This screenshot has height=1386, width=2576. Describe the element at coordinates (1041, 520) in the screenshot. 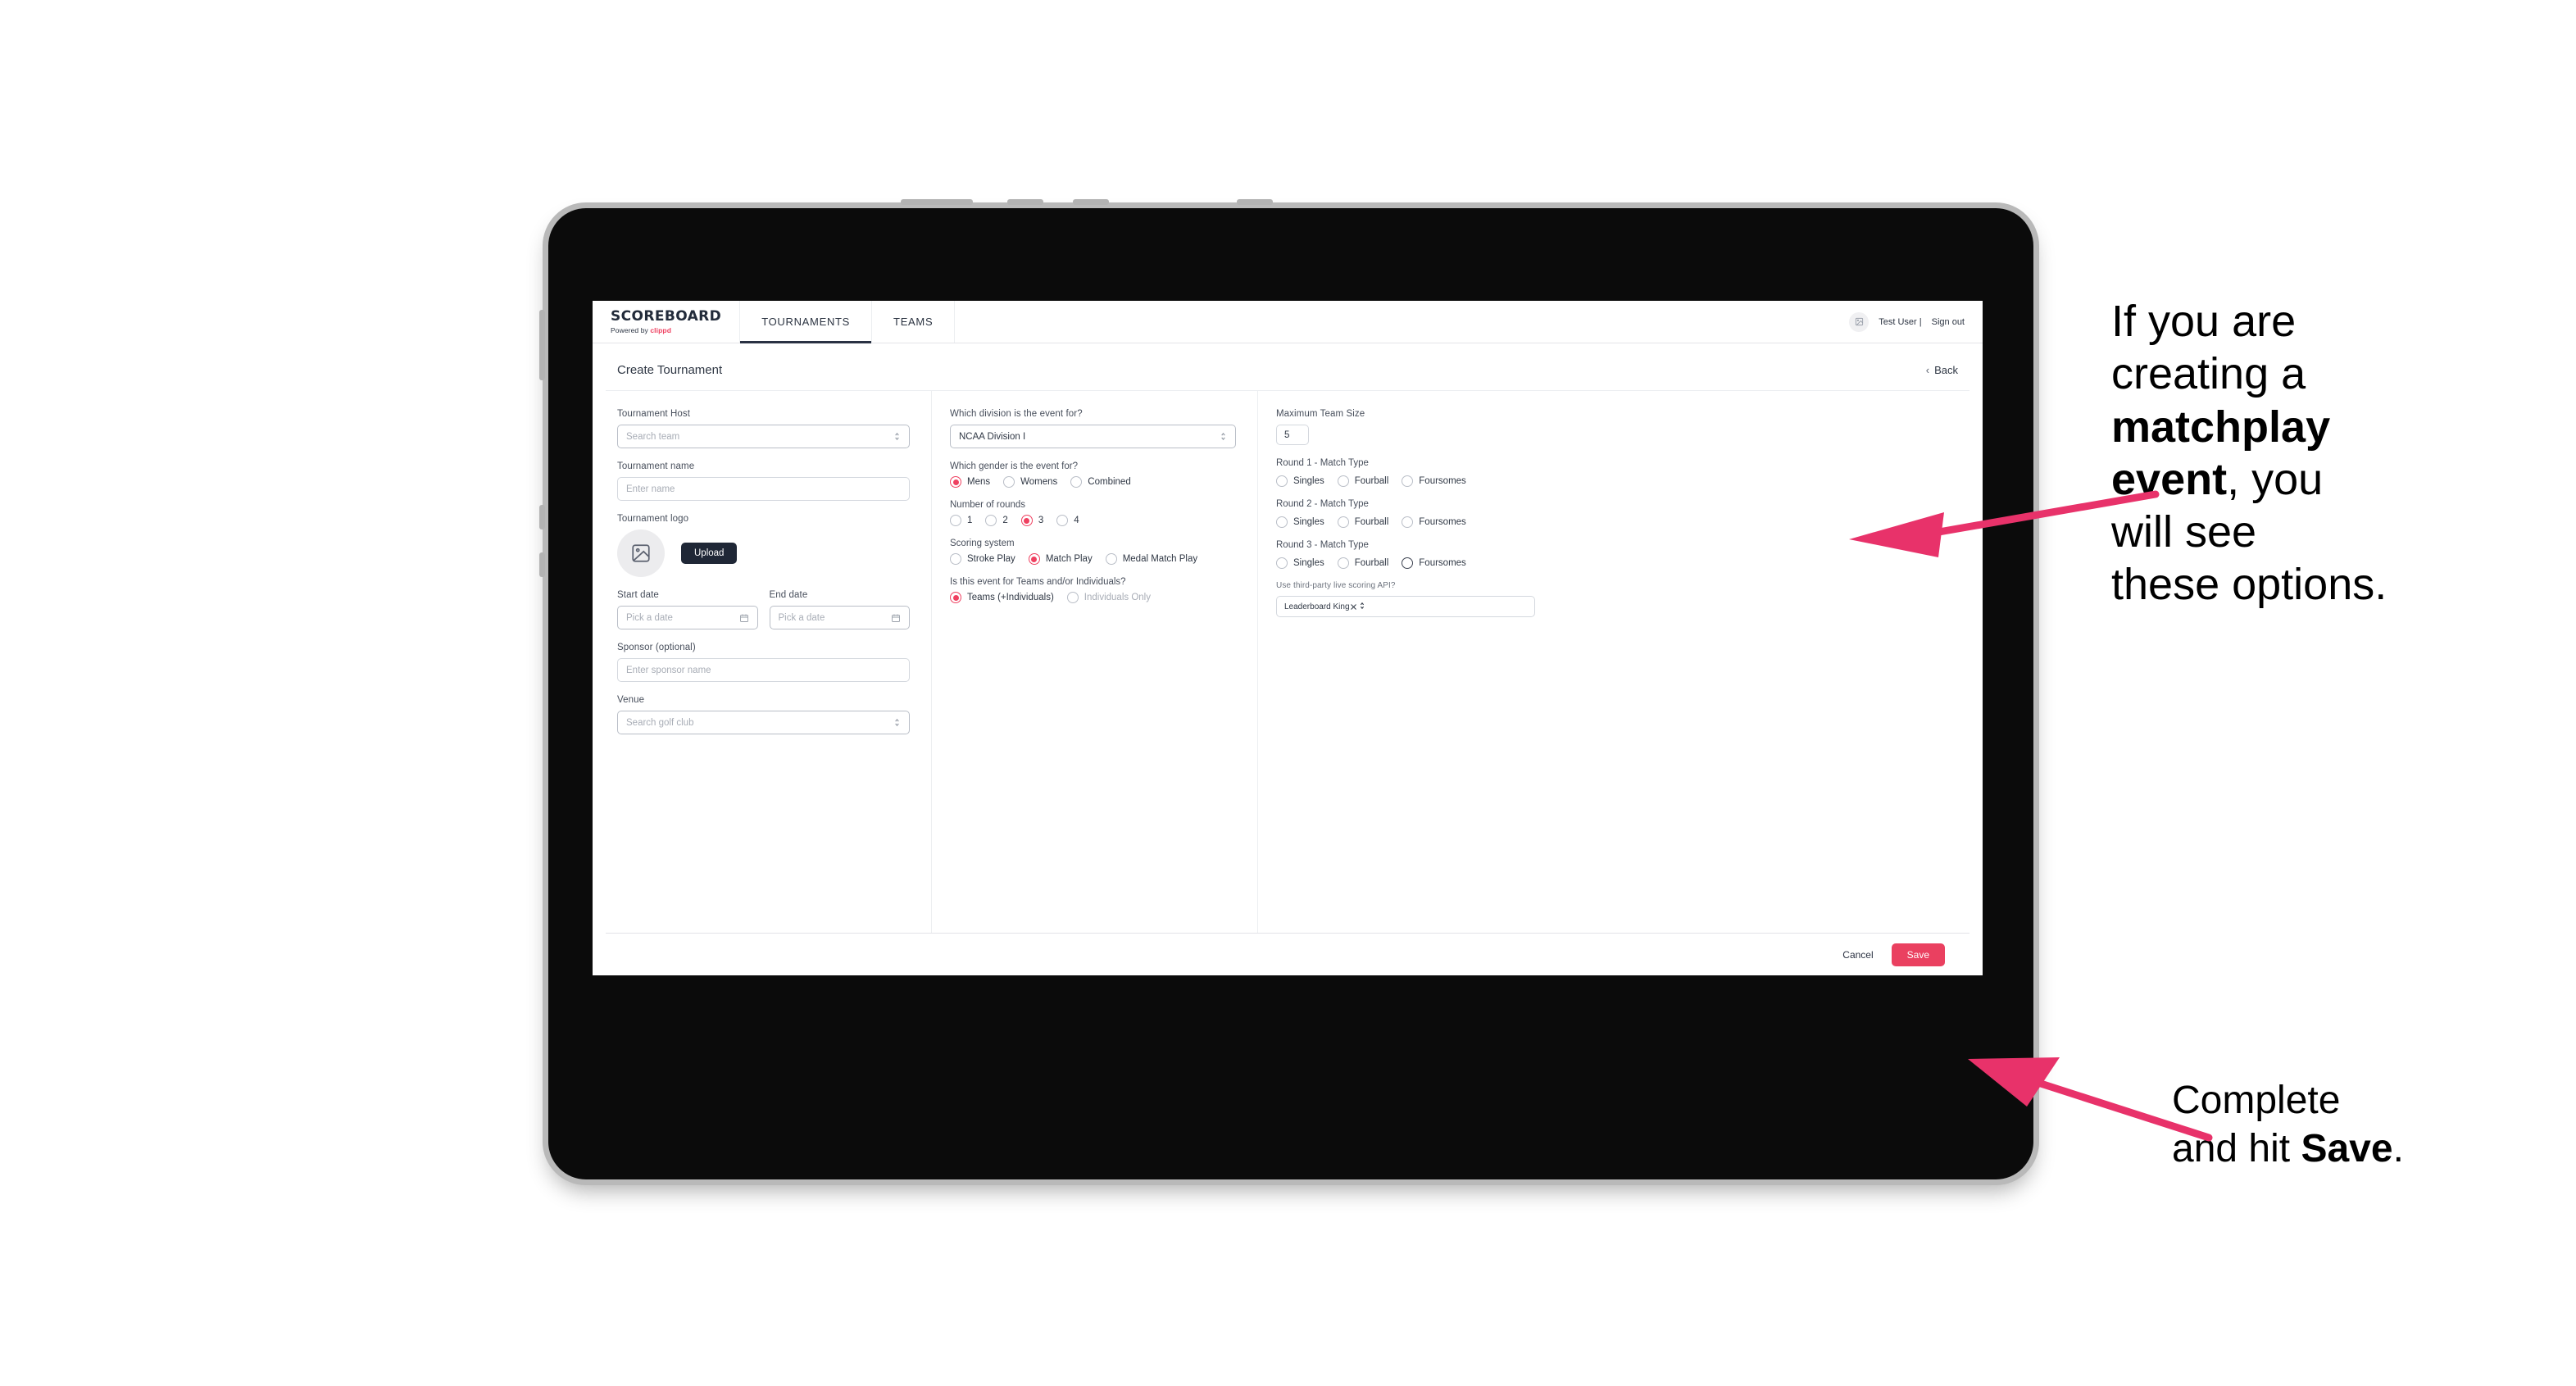

I see `radio-label: 3` at that location.